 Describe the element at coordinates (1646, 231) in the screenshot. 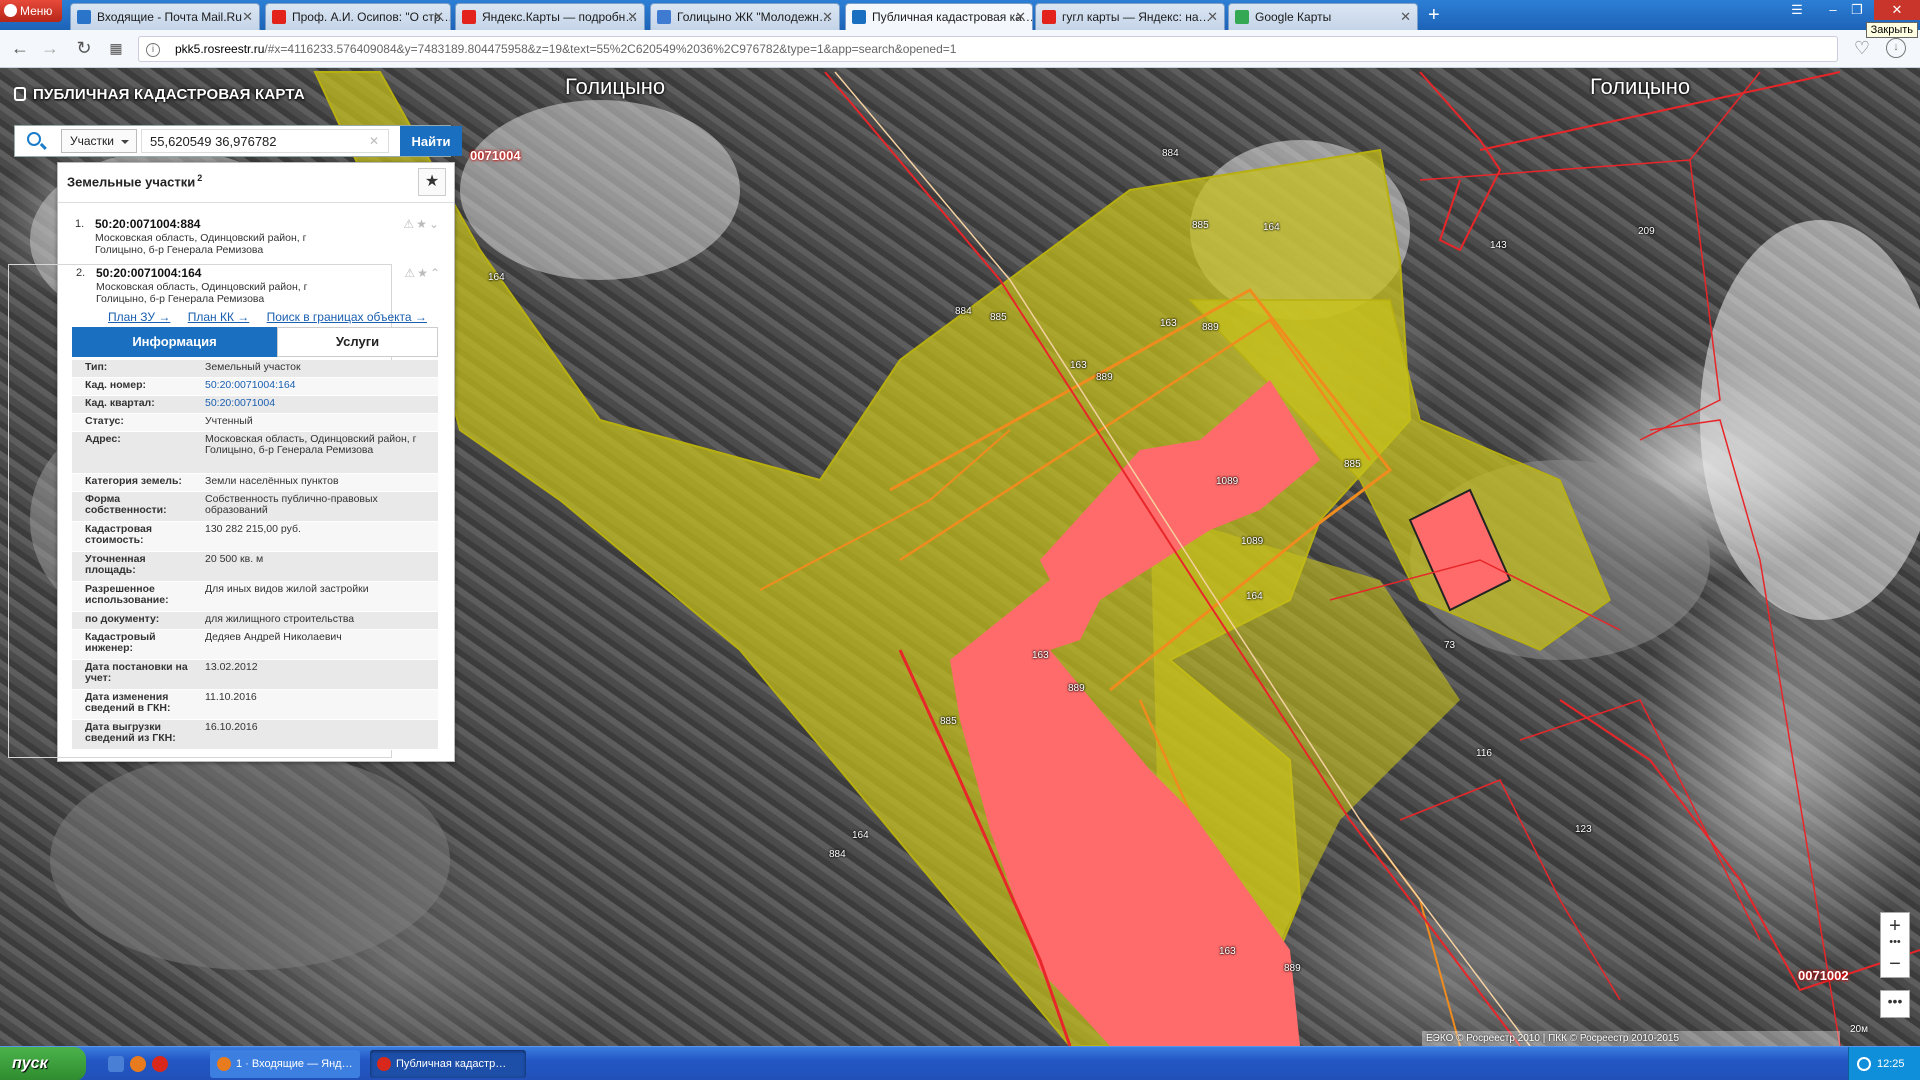

I see `parcel-number-label: 209` at that location.